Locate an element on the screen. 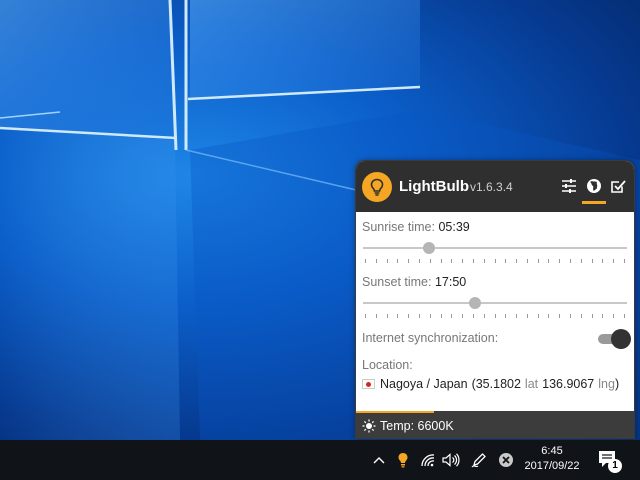  sunset-slider-ticks is located at coordinates (495, 316).